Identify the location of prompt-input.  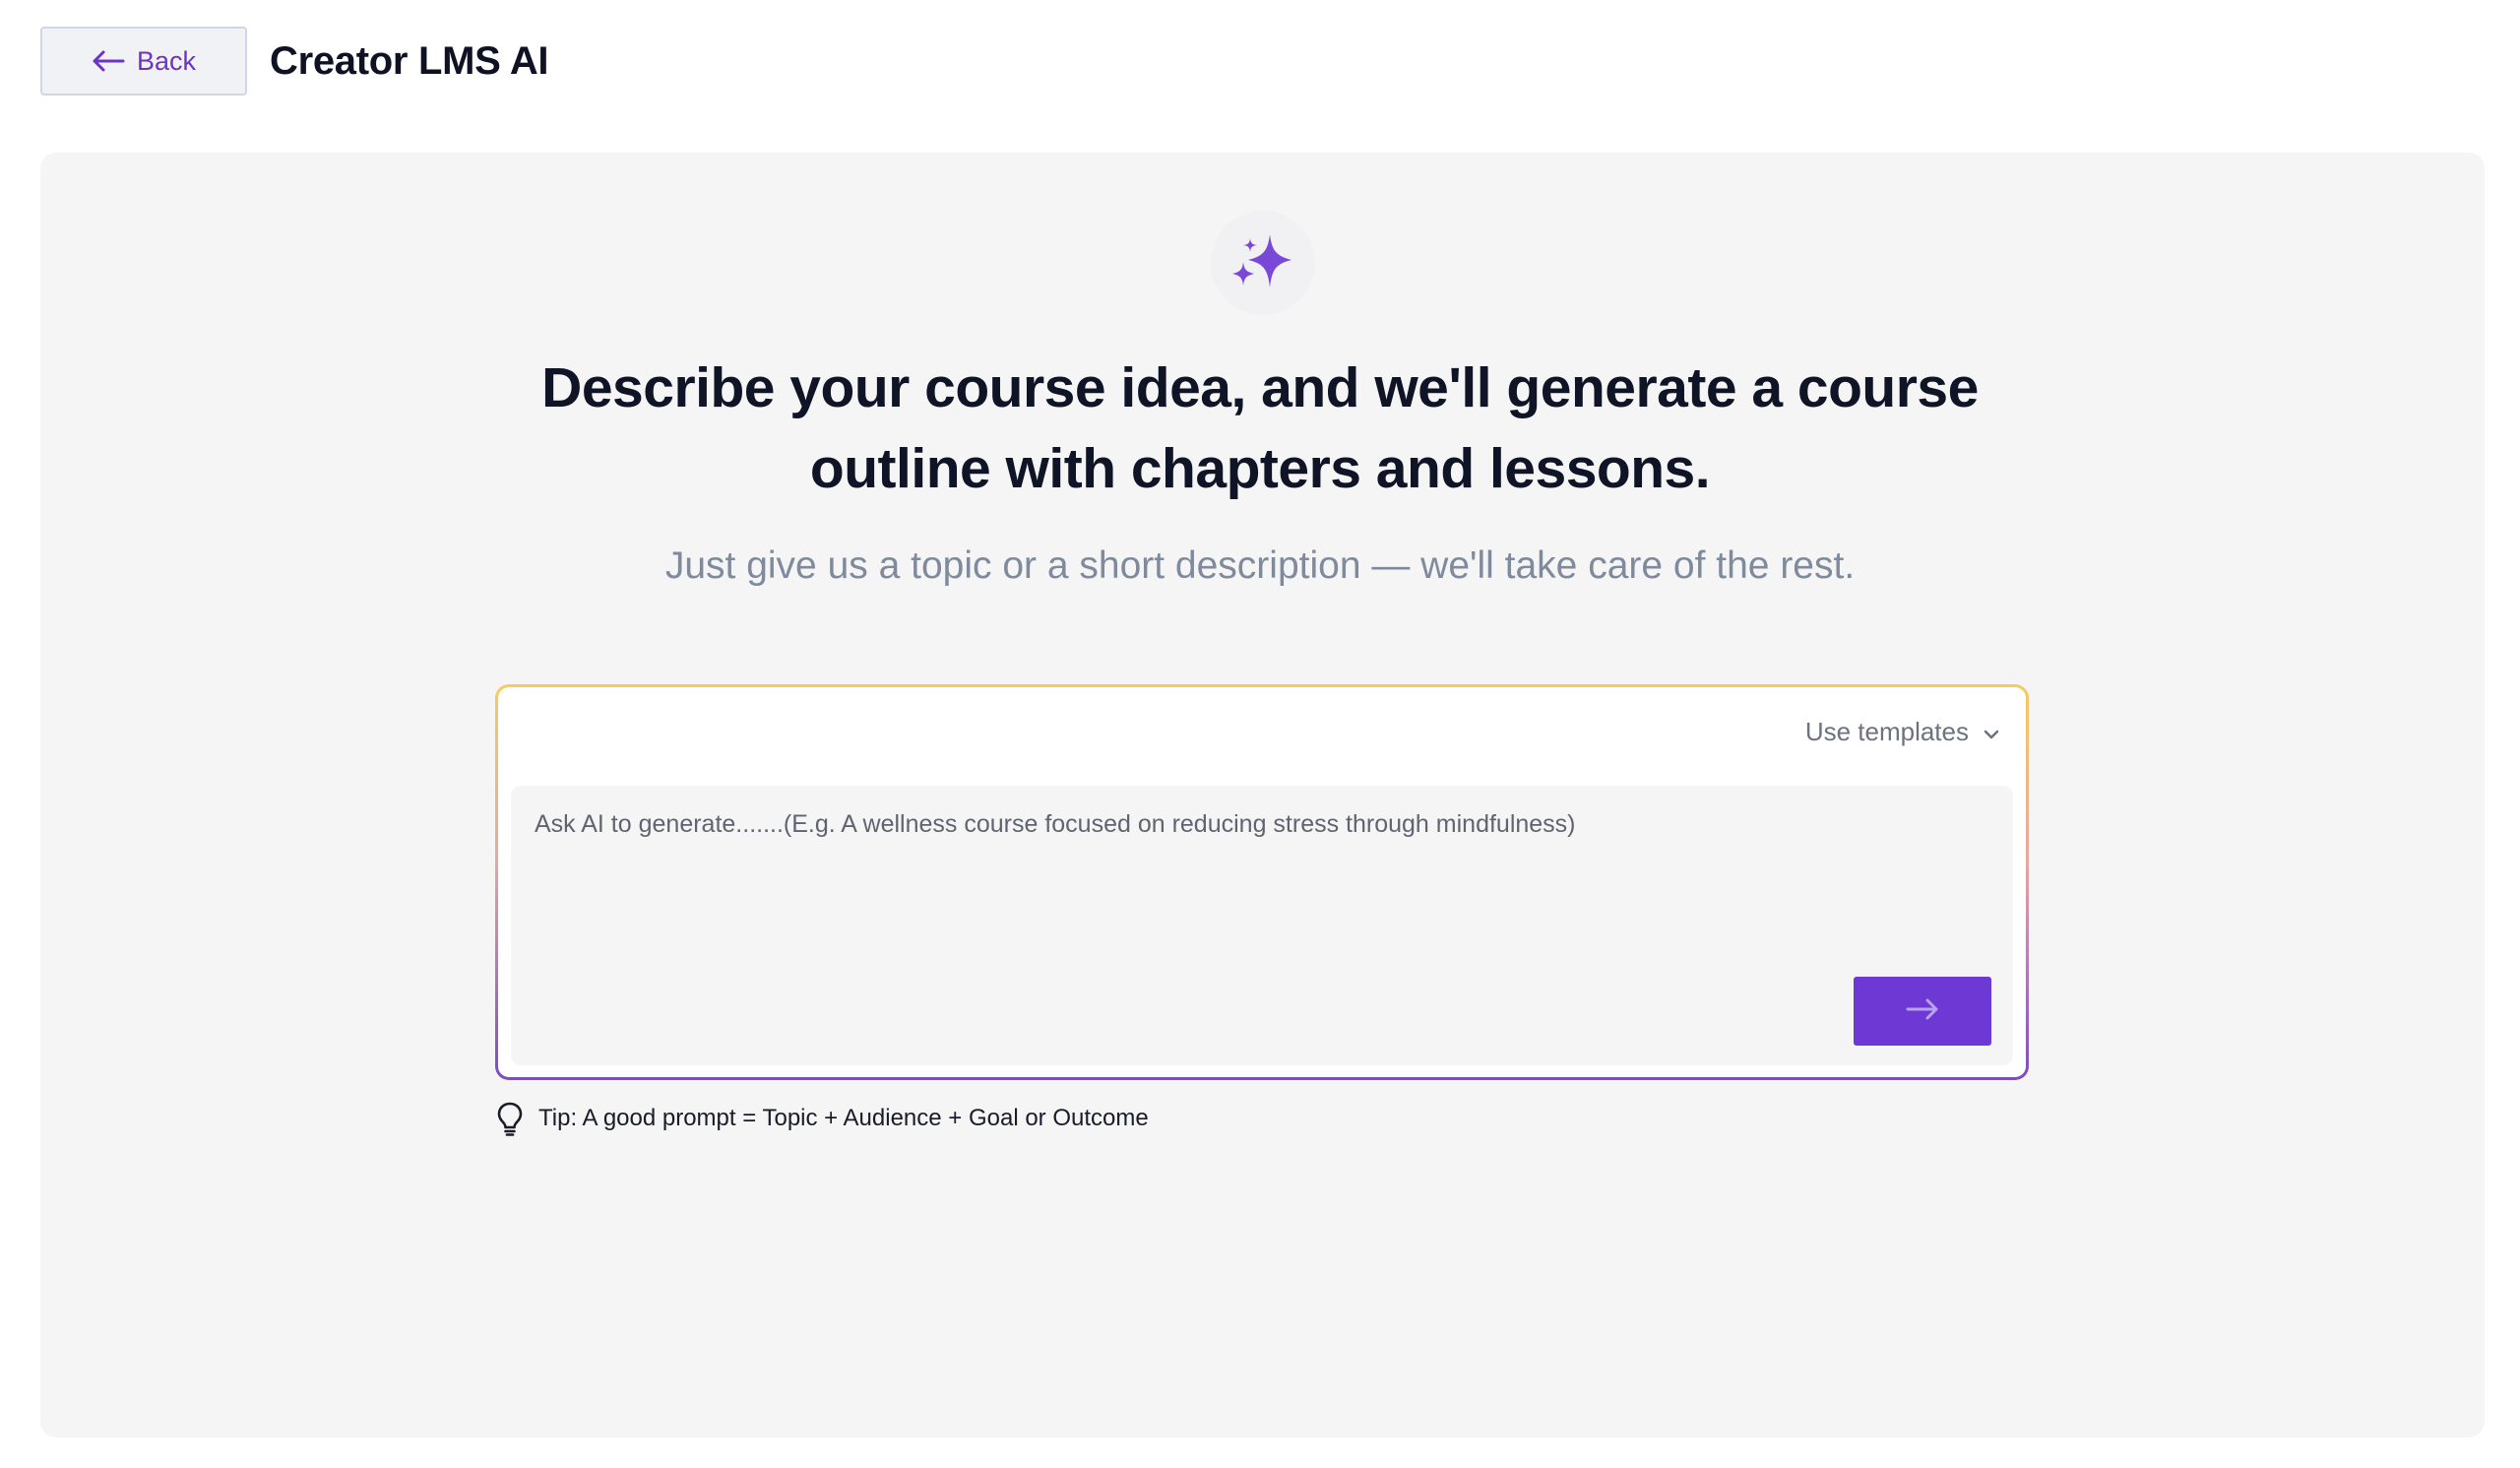
(1262, 926).